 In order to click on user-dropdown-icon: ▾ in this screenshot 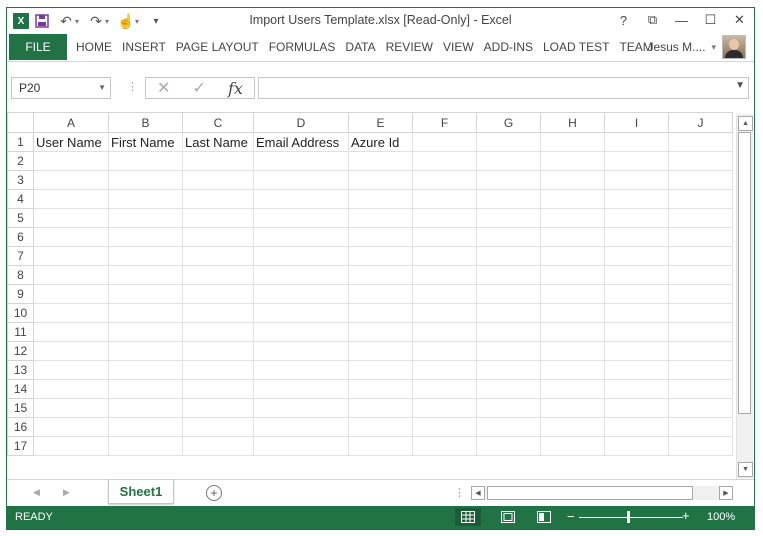, I will do `click(713, 47)`.